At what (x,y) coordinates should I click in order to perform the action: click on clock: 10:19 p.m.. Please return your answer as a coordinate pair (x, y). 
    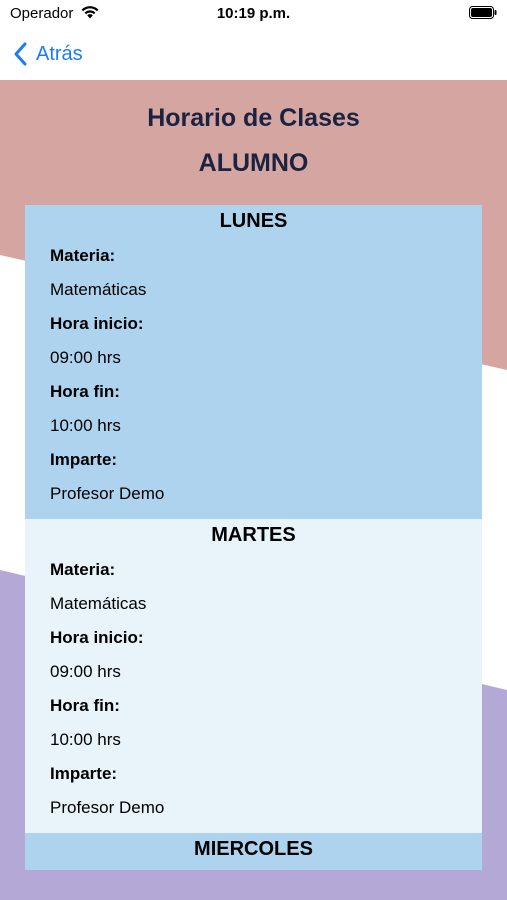
    Looking at the image, I should click on (253, 13).